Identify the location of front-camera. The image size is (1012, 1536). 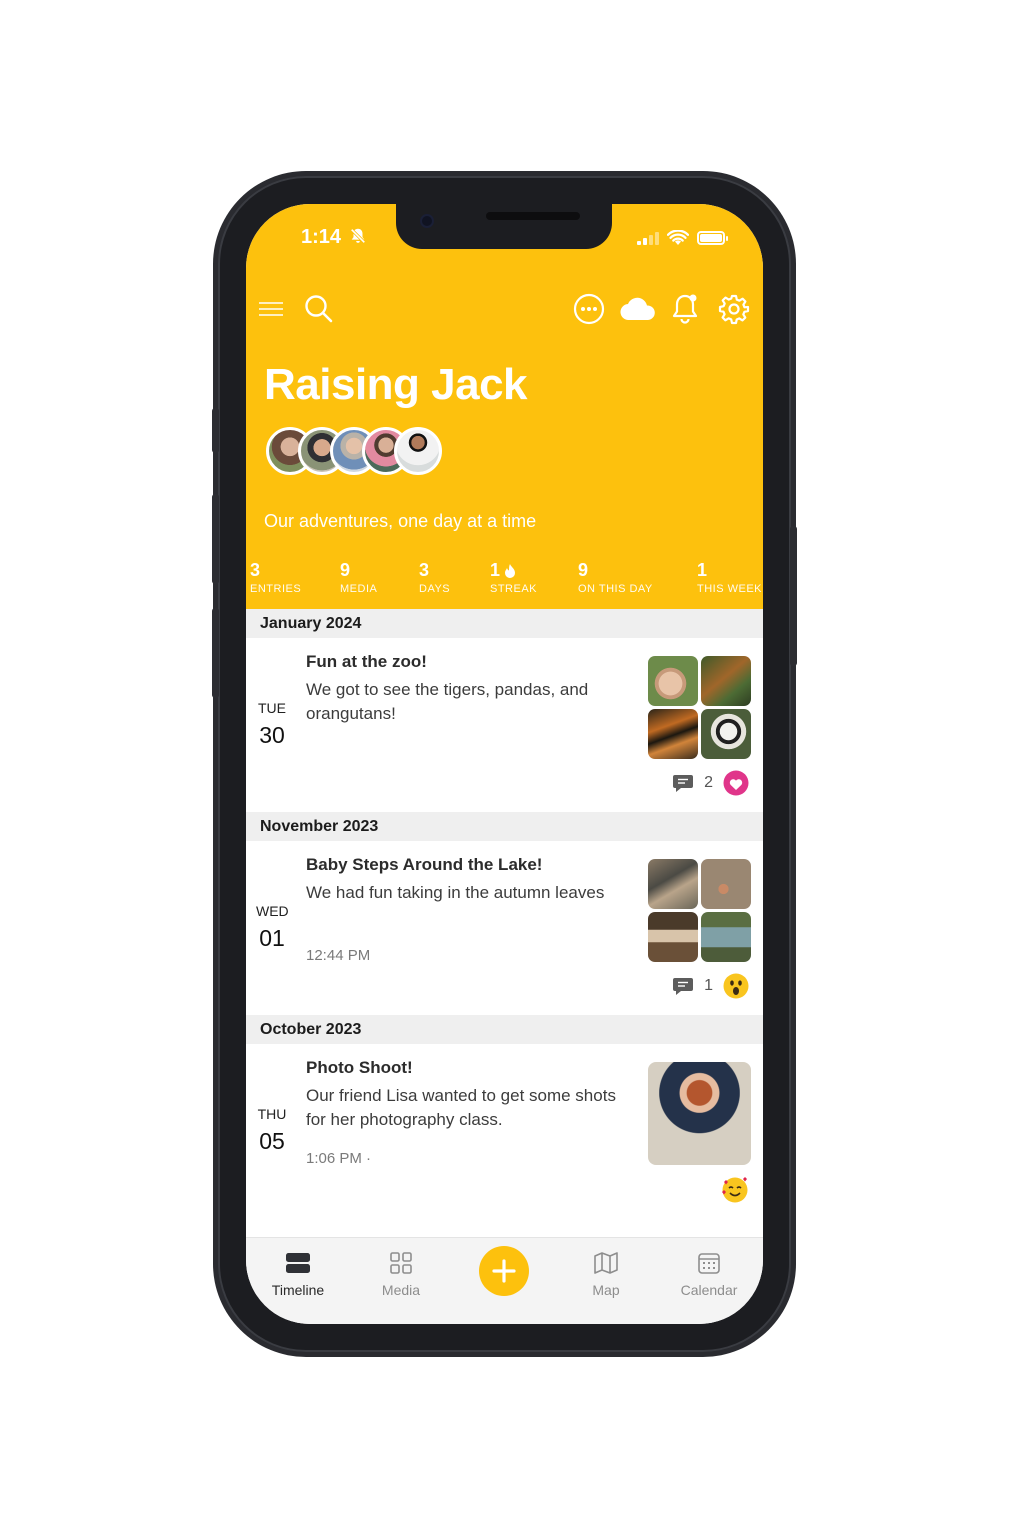
(427, 221).